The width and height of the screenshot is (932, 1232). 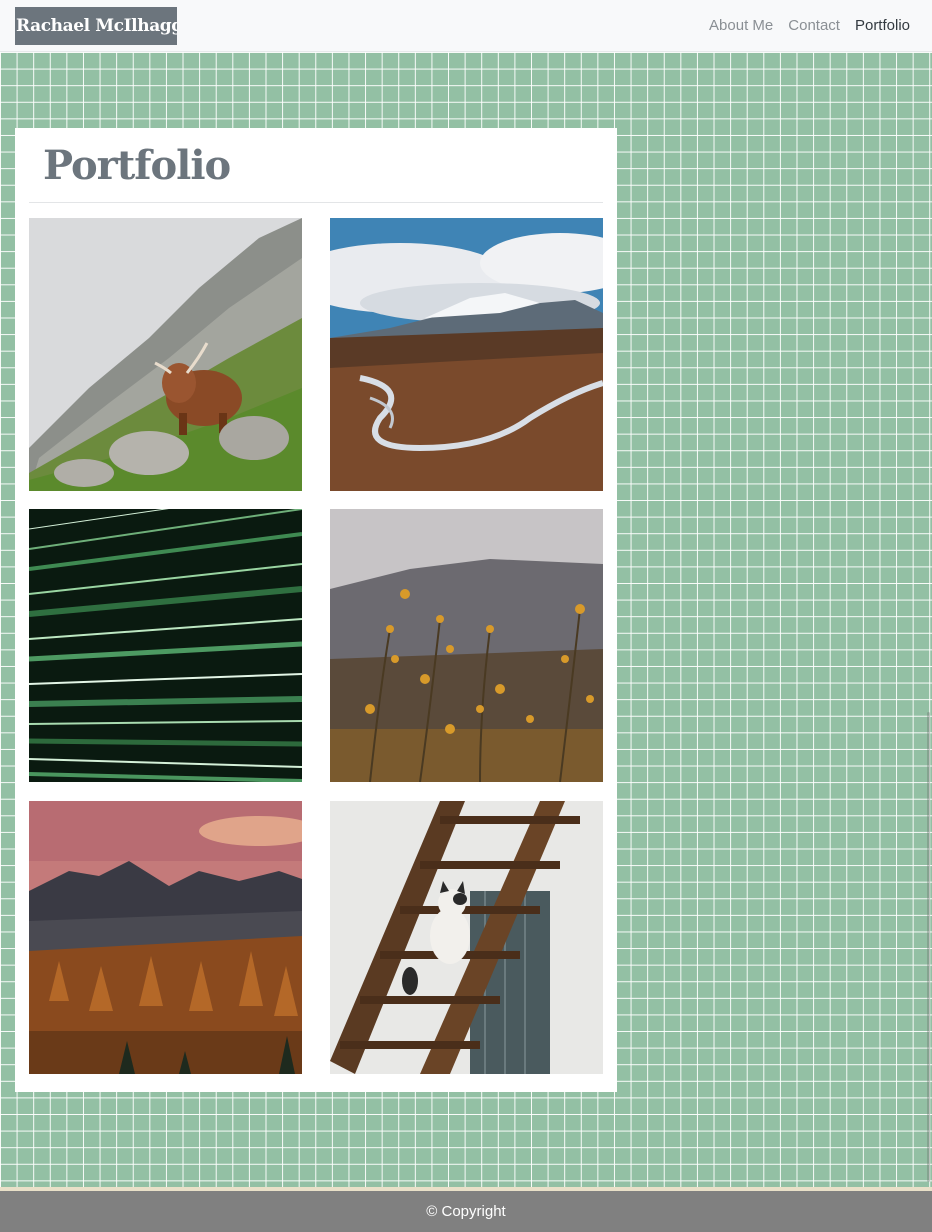 I want to click on photo-cat-on-stairs, so click(x=466, y=937).